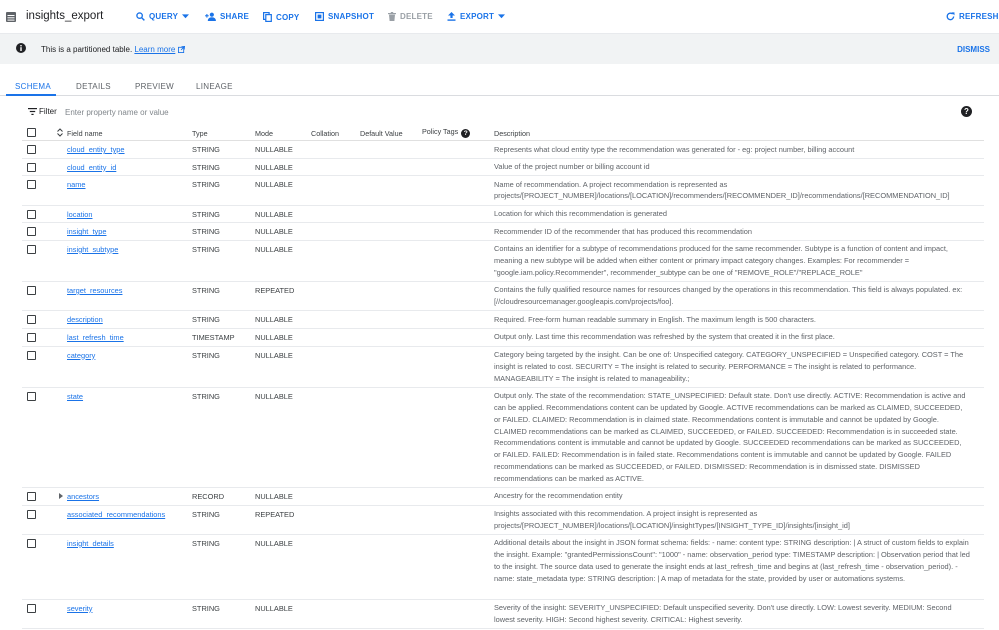  I want to click on chevron-down-icon, so click(502, 16).